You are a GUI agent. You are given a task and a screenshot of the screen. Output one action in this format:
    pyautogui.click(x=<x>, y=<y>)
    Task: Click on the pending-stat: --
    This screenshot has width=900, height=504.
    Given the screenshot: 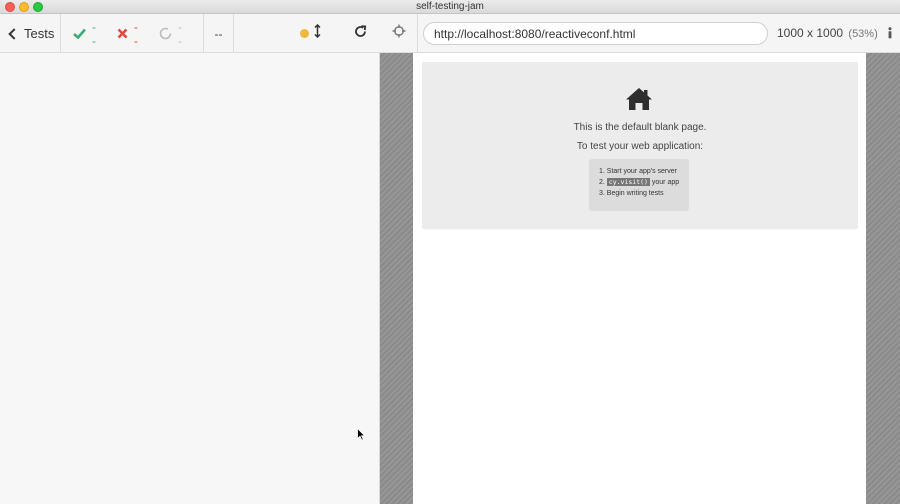 What is the action you would take?
    pyautogui.click(x=171, y=34)
    